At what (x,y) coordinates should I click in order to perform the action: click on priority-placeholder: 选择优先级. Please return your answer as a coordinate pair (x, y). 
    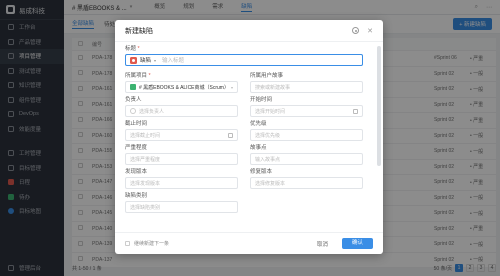
    Looking at the image, I should click on (268, 135).